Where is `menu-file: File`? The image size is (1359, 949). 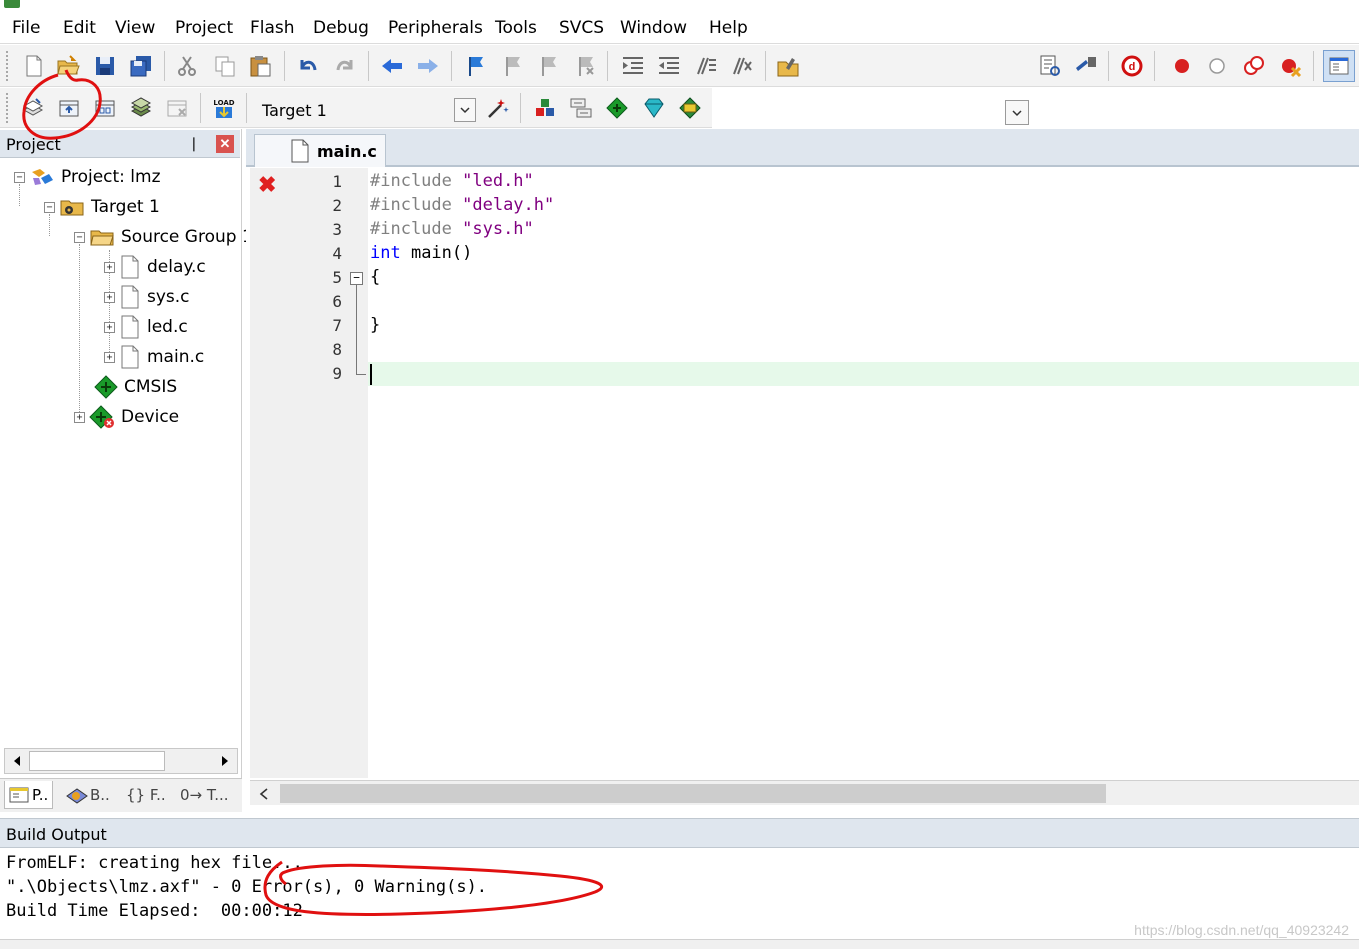 menu-file: File is located at coordinates (26, 28).